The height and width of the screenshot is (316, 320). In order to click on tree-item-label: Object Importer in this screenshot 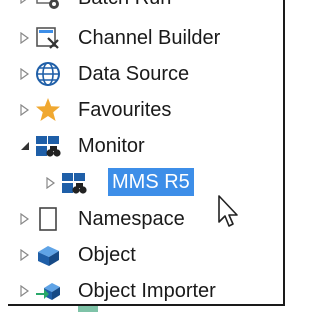, I will do `click(147, 291)`.